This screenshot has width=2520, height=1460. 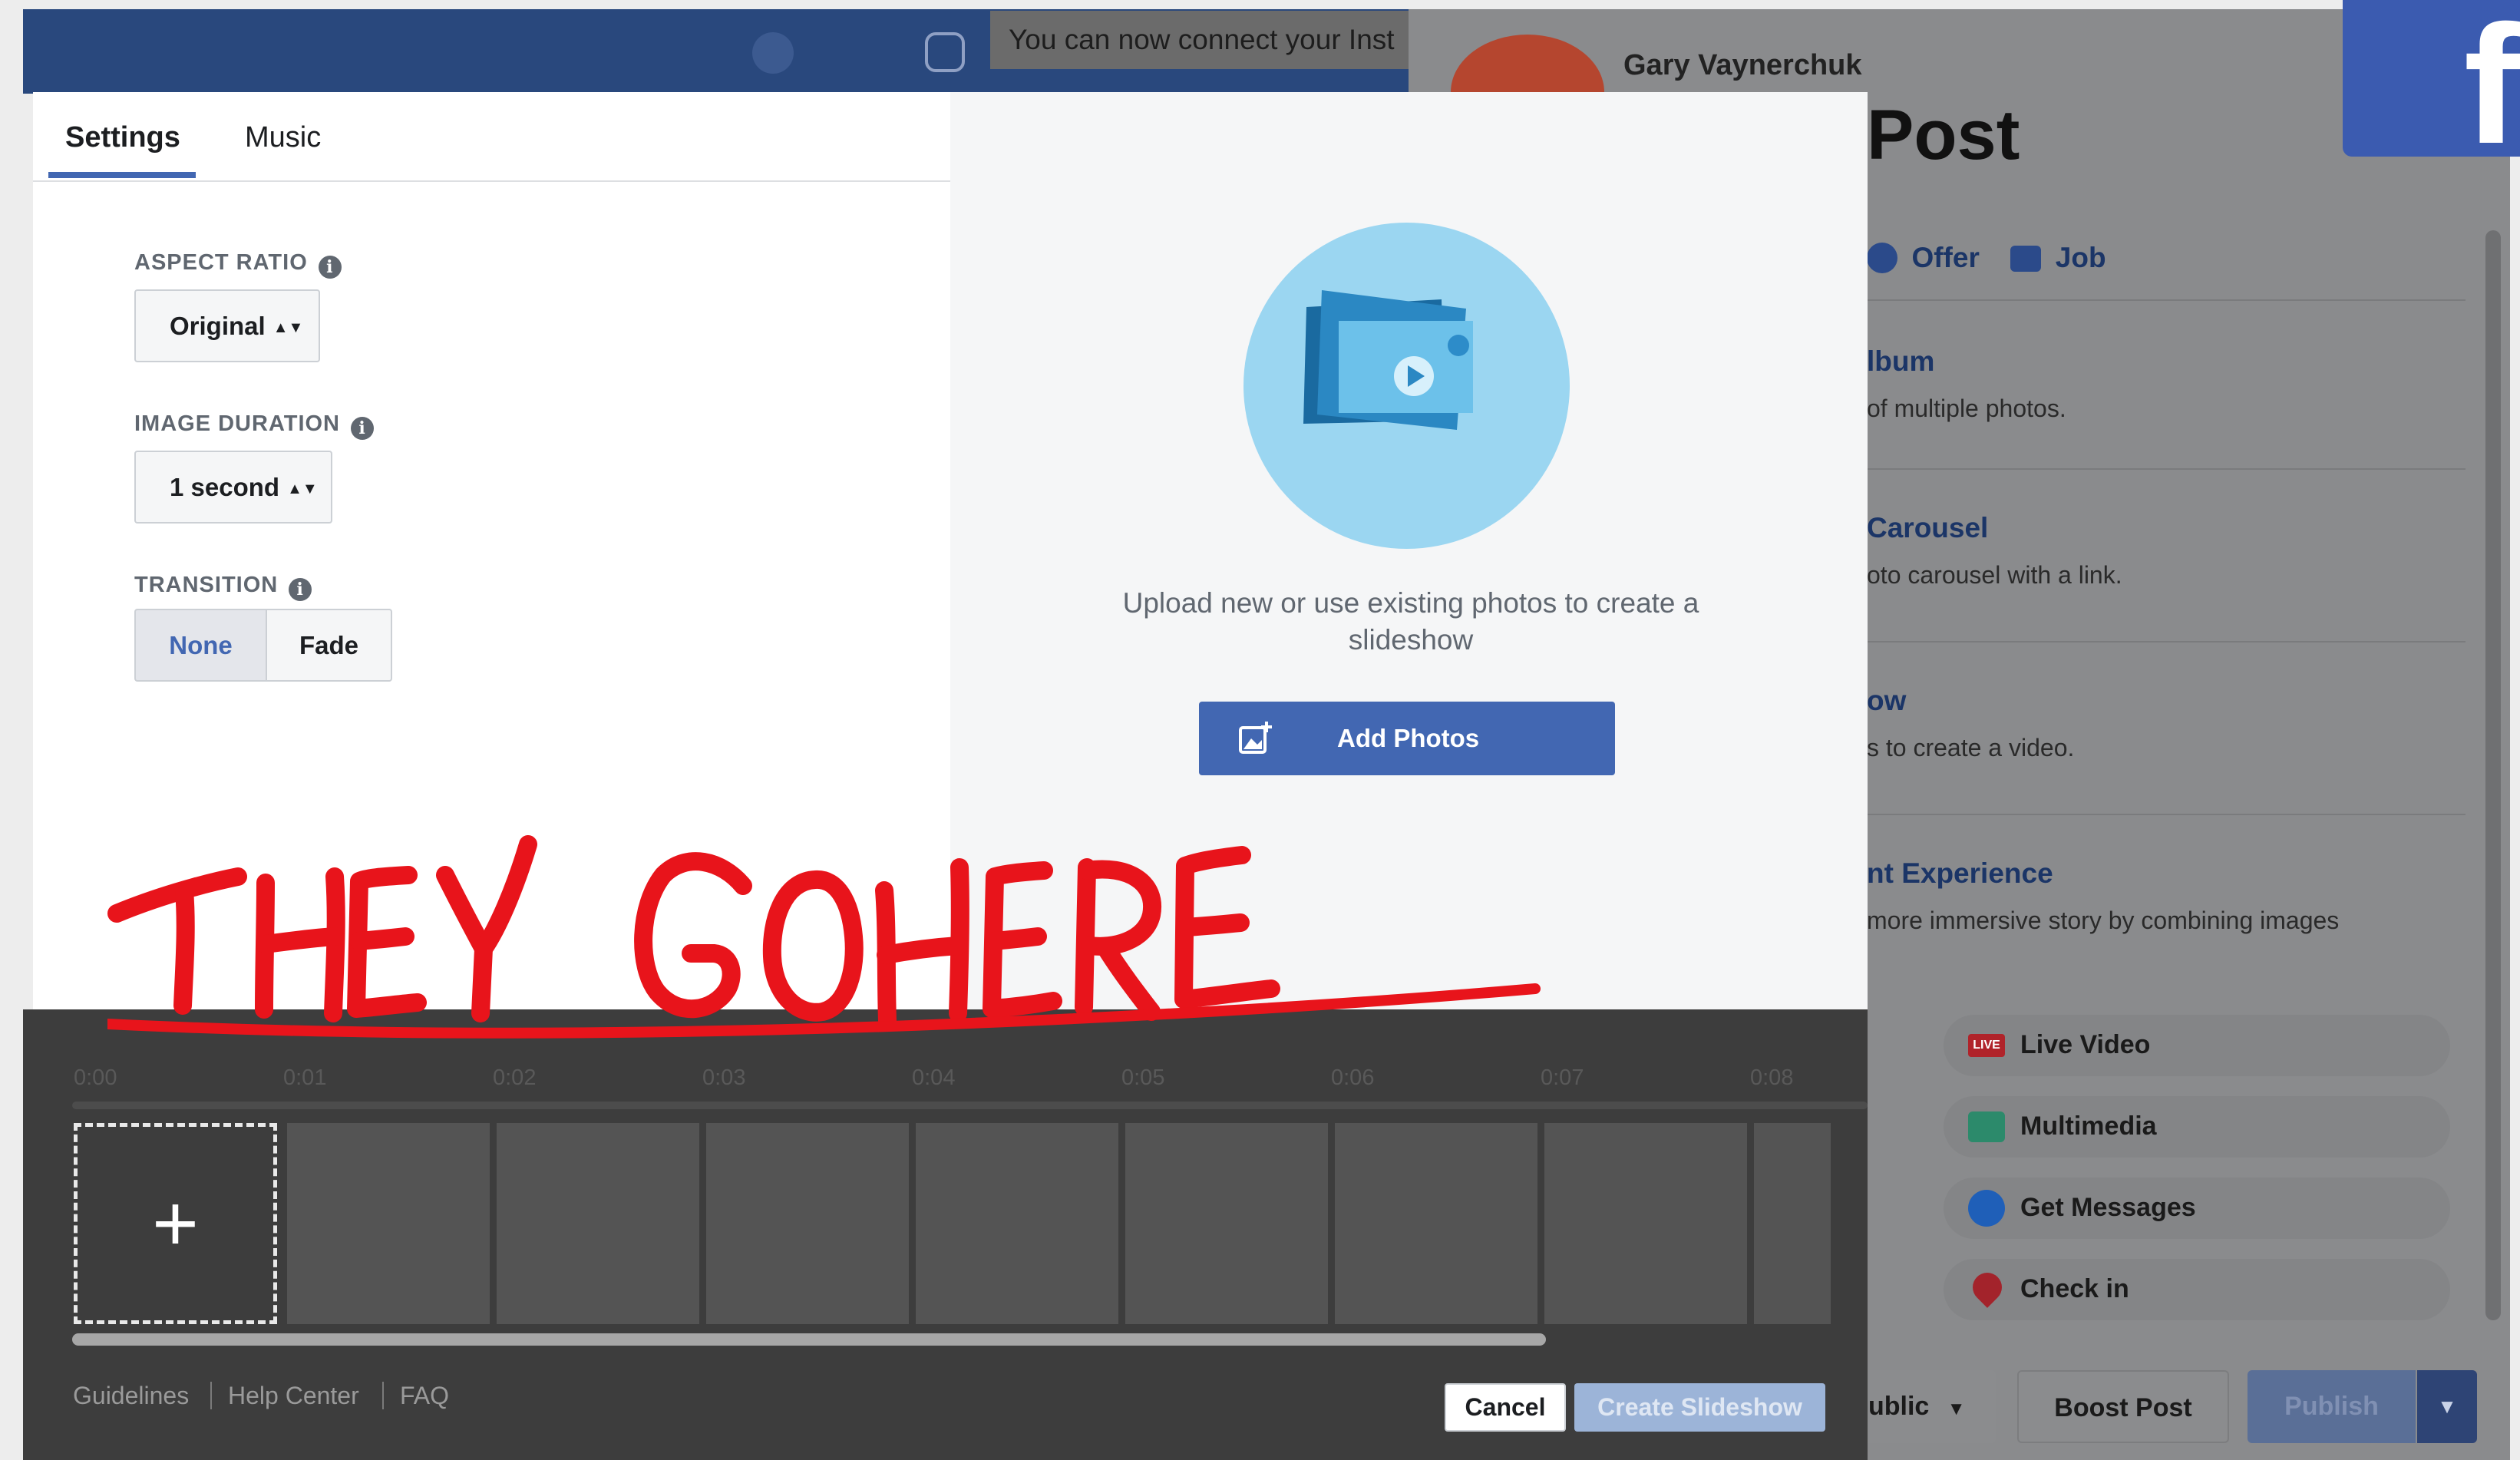 What do you see at coordinates (122, 175) in the screenshot?
I see `active-tab-indicator` at bounding box center [122, 175].